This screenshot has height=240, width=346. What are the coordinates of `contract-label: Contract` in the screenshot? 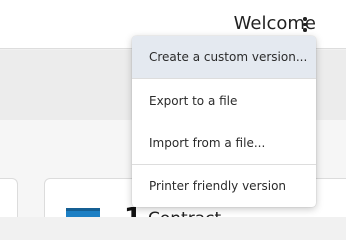 It's located at (184, 212).